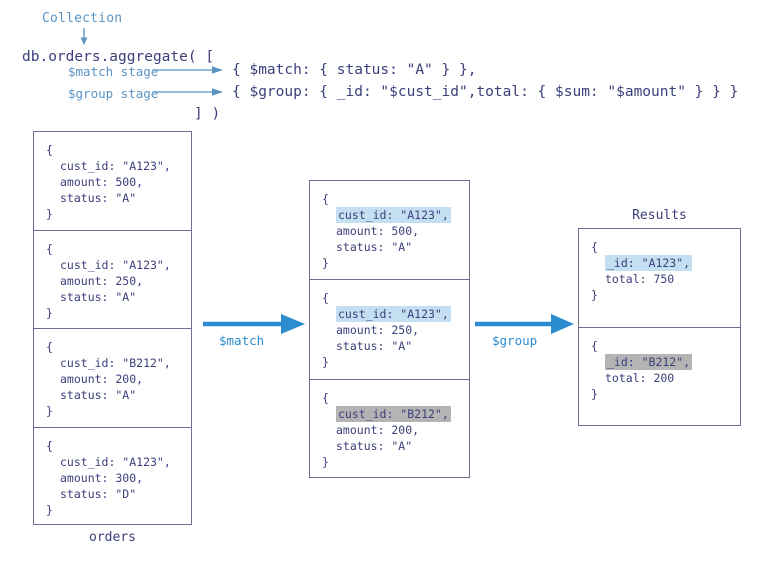 The image size is (769, 584). What do you see at coordinates (113, 71) in the screenshot?
I see `match-stage-label: $match stage` at bounding box center [113, 71].